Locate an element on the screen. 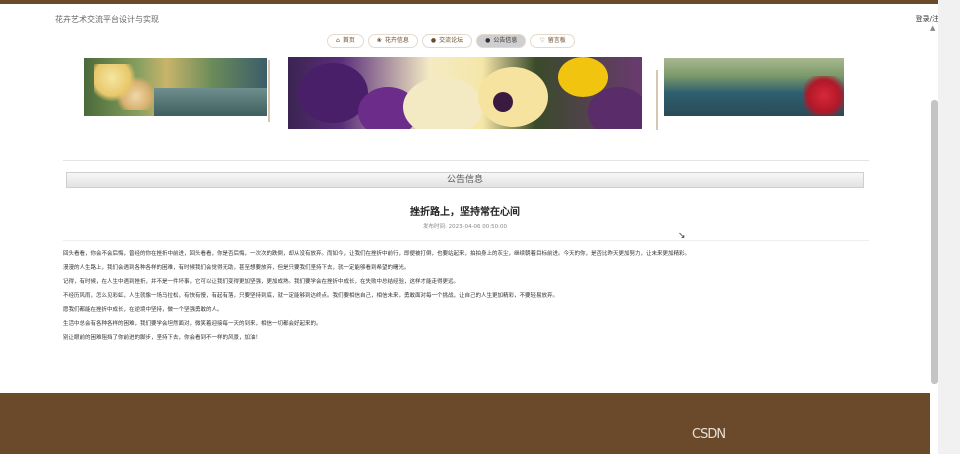 The height and width of the screenshot is (454, 960). footer-logo: CSDN is located at coordinates (709, 434).